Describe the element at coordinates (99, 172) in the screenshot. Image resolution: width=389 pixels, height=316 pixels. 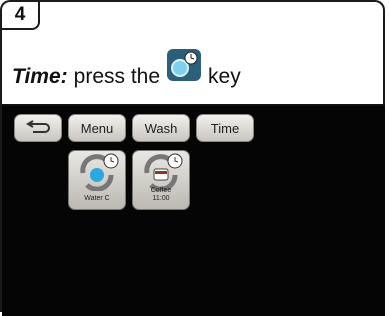
I see `water-cycle-clock-icon` at that location.